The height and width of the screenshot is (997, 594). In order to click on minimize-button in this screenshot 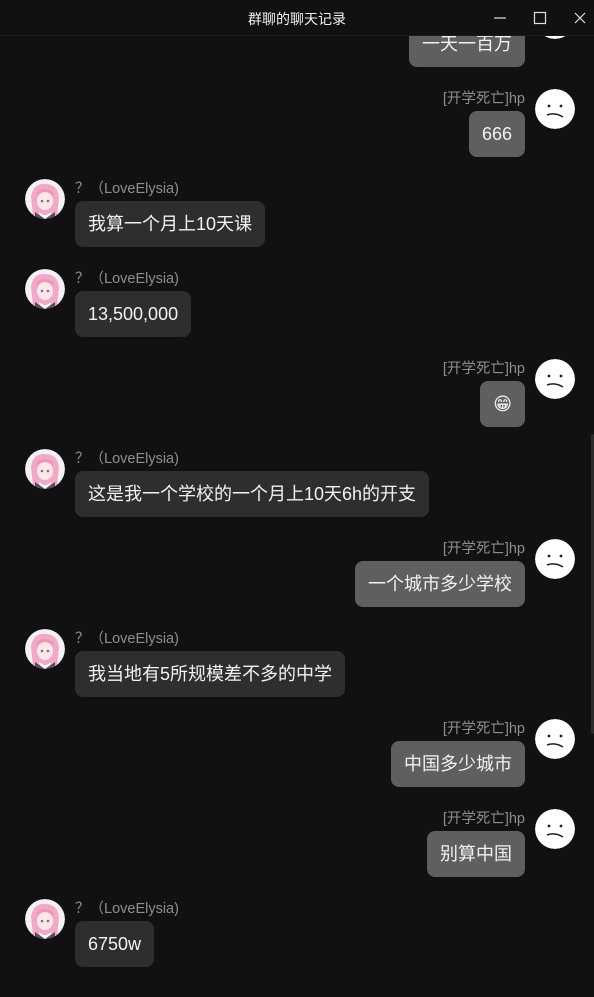, I will do `click(500, 18)`.